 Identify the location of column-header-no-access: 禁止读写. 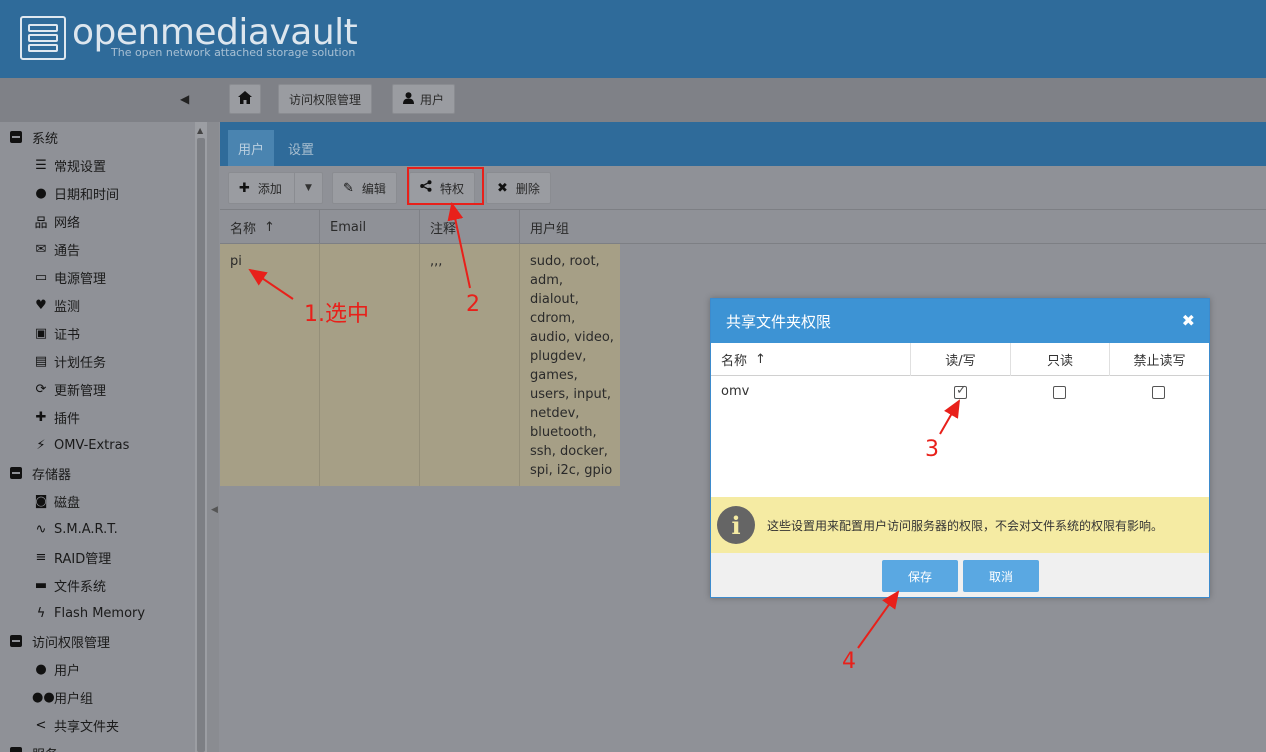
(1159, 359).